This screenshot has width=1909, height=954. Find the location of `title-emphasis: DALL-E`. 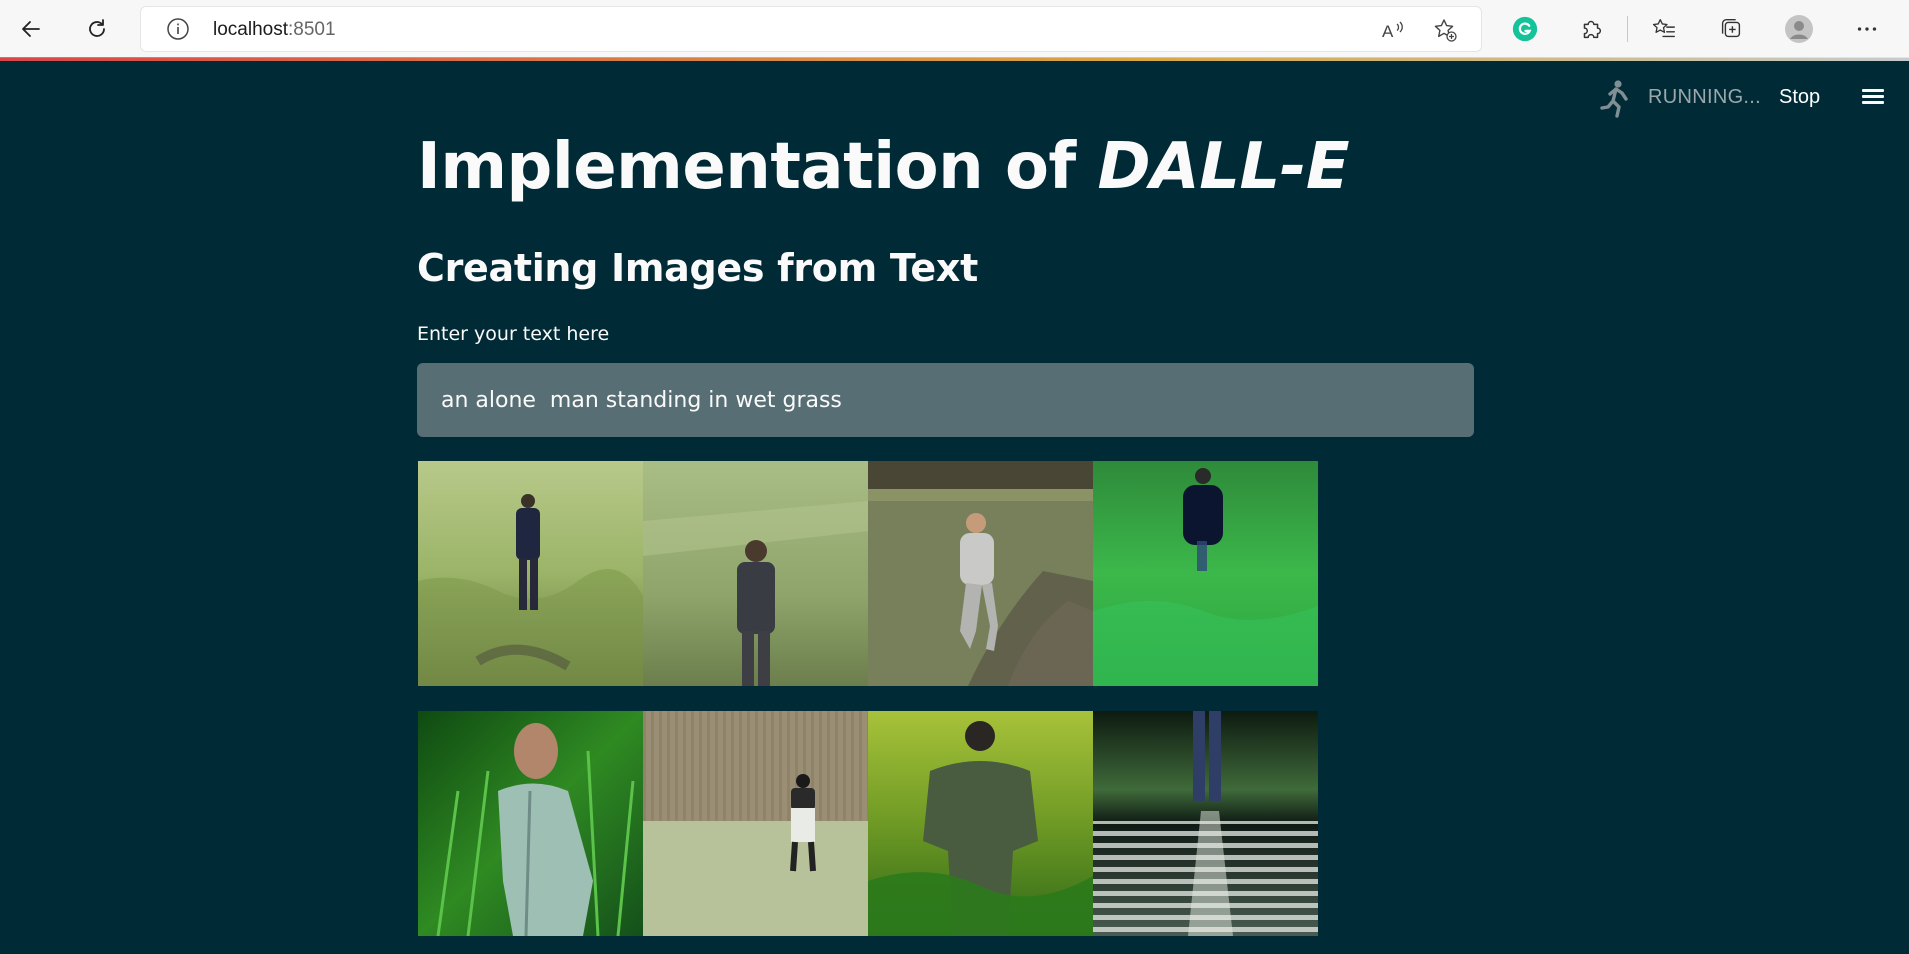

title-emphasis: DALL-E is located at coordinates (1223, 167).